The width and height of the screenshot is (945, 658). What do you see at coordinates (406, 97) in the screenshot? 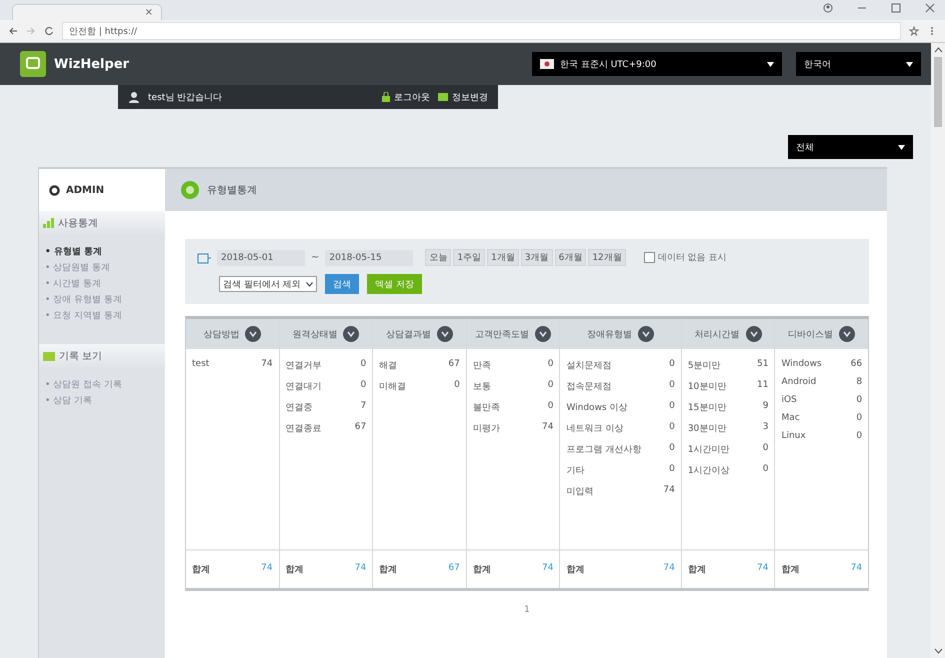
I see `logout-link: 로그아웃` at bounding box center [406, 97].